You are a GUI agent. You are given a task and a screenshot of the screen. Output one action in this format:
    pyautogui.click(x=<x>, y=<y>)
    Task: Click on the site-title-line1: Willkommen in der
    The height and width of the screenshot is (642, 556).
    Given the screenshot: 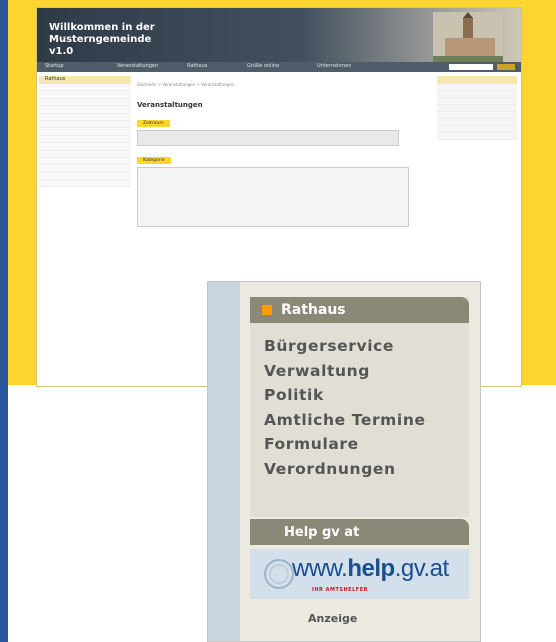 What is the action you would take?
    pyautogui.click(x=102, y=27)
    